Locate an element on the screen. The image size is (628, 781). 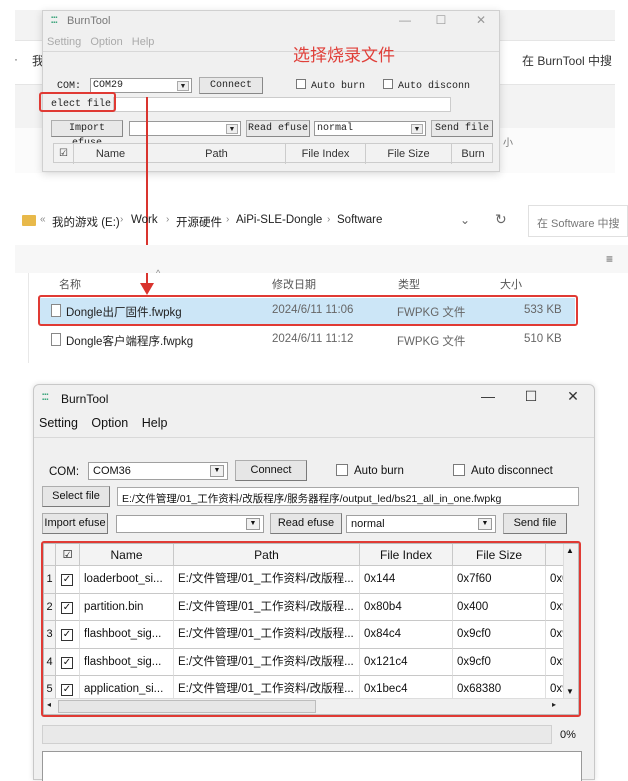
old-maximize-button: ☐ is located at coordinates (441, 20).